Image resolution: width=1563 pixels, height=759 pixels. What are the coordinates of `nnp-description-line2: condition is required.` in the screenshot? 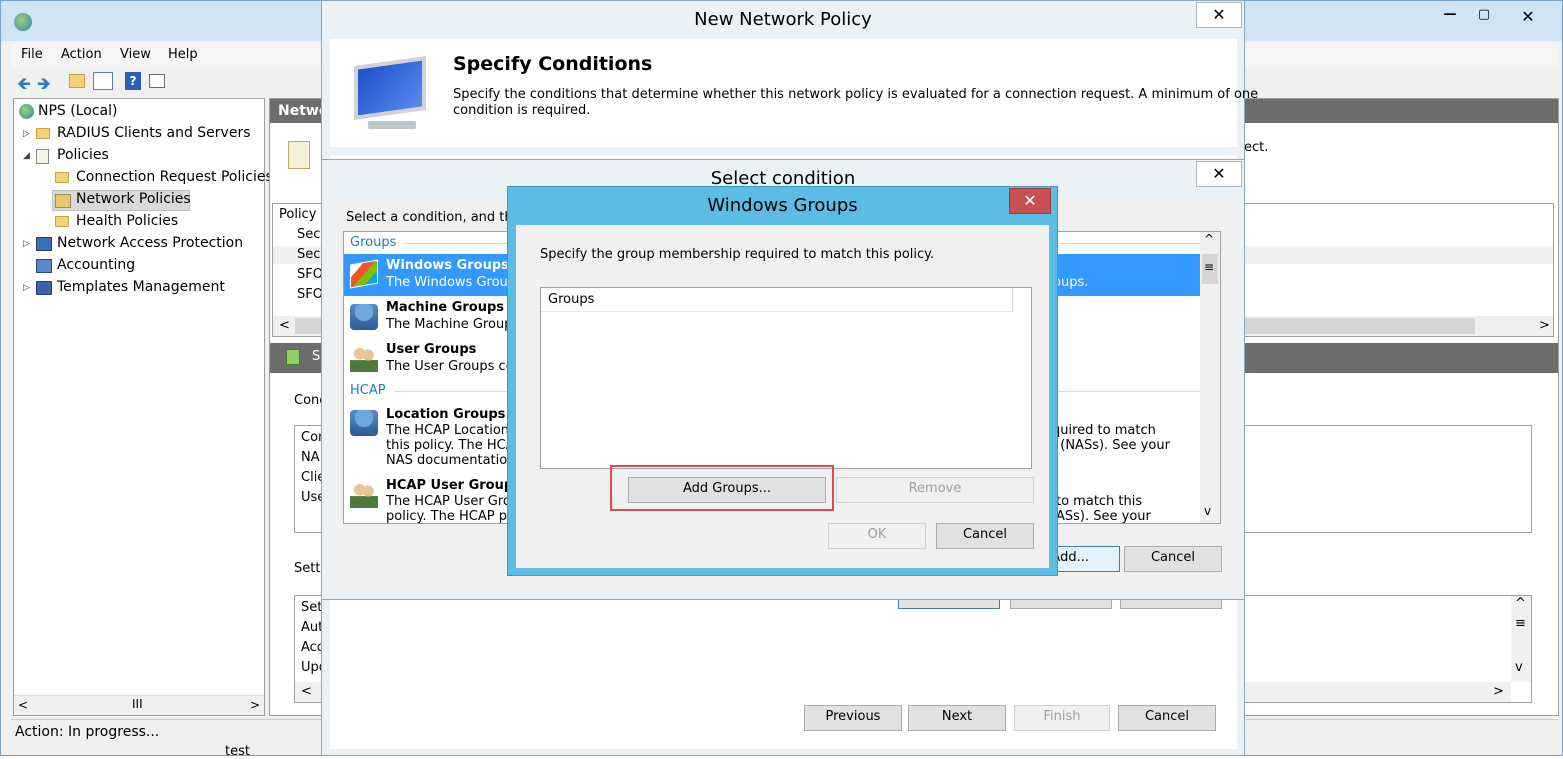 It's located at (522, 110).